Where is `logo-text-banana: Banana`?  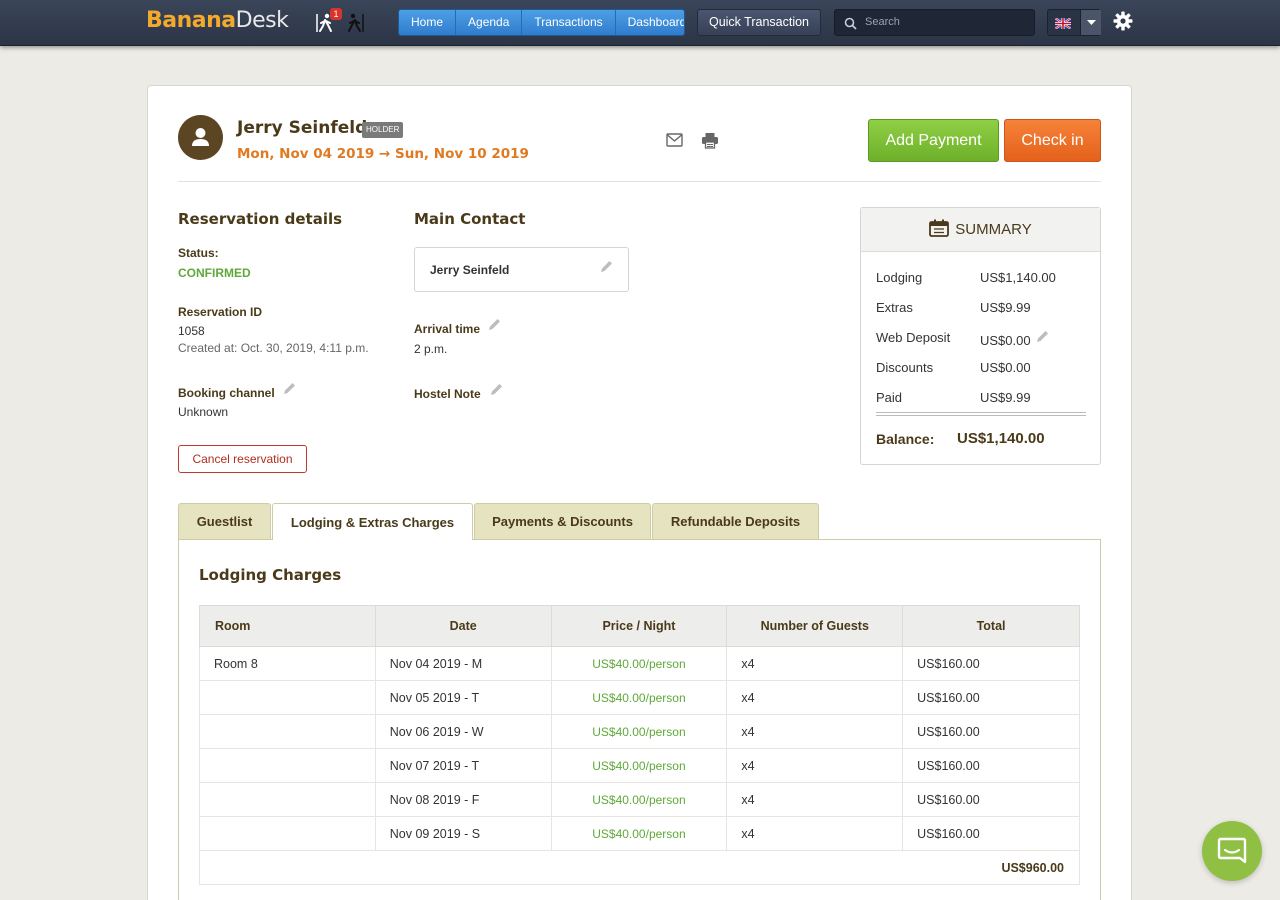
logo-text-banana: Banana is located at coordinates (191, 20).